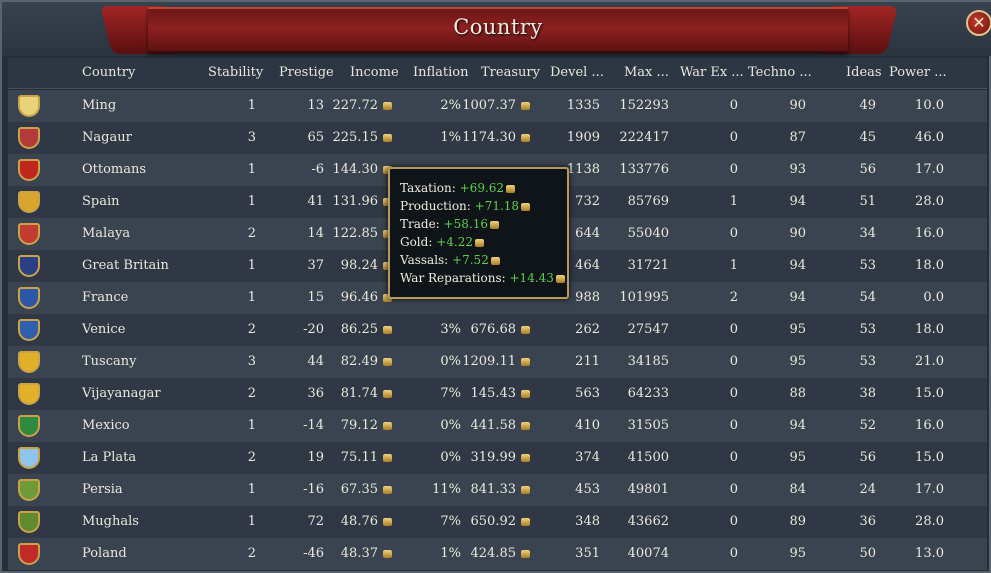  What do you see at coordinates (315, 521) in the screenshot?
I see `cell-prestige: 72` at bounding box center [315, 521].